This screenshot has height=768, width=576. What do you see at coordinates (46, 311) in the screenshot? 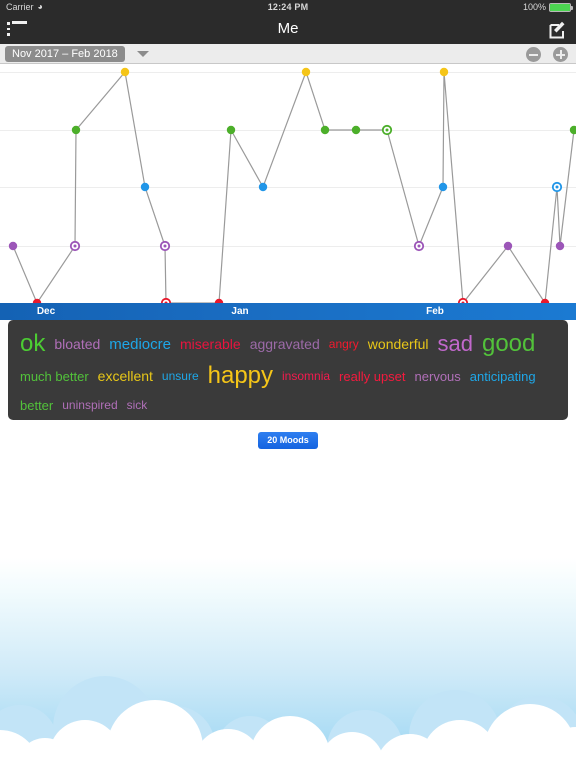
I see `axis-tick-label: Dec` at bounding box center [46, 311].